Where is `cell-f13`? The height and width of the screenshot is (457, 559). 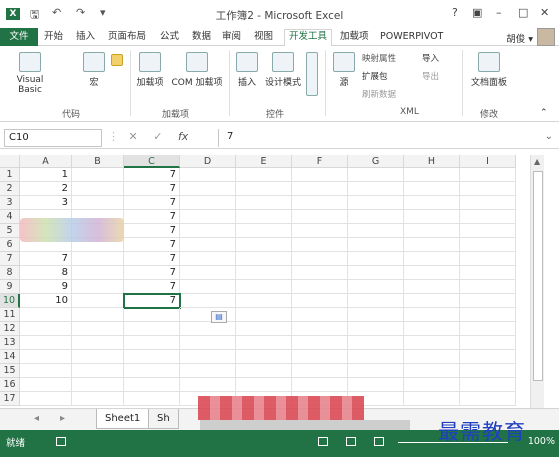
cell-f13 is located at coordinates (320, 343).